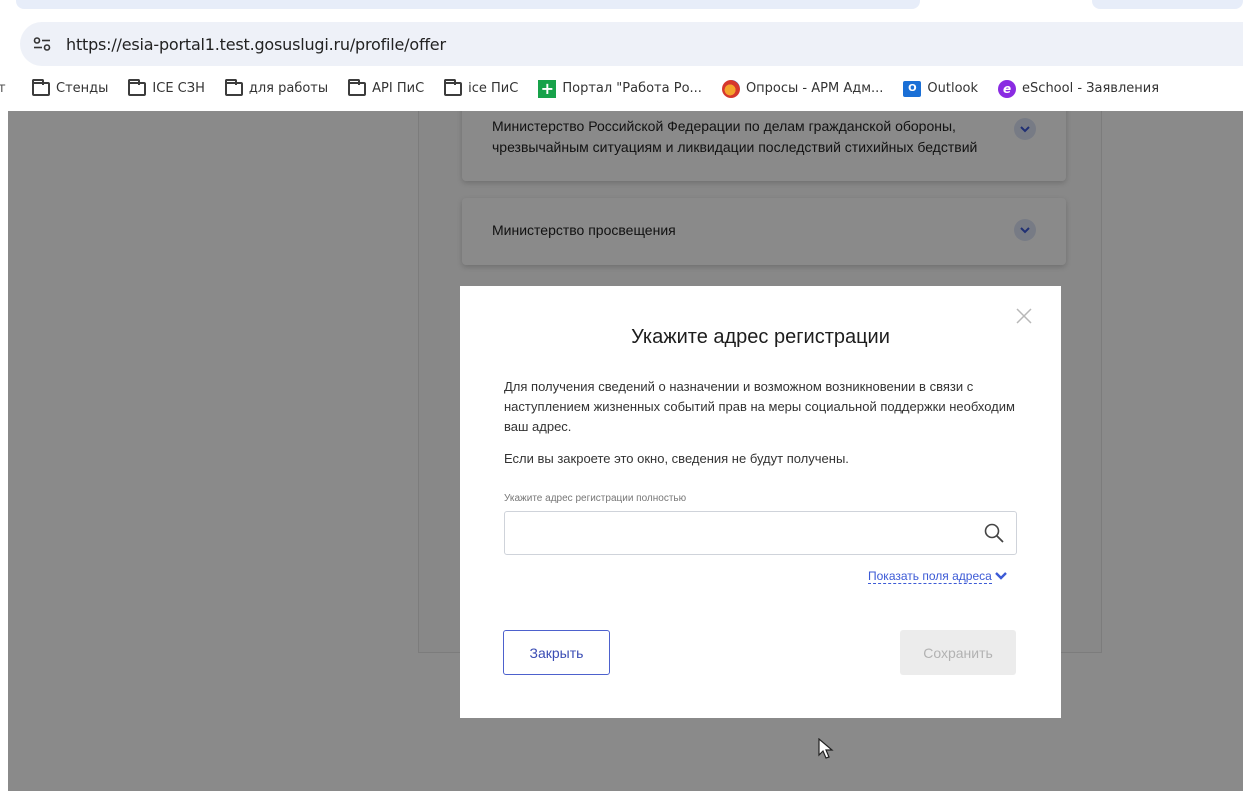 The width and height of the screenshot is (1243, 791). I want to click on bookmark-folder: ICE СЗН, so click(166, 89).